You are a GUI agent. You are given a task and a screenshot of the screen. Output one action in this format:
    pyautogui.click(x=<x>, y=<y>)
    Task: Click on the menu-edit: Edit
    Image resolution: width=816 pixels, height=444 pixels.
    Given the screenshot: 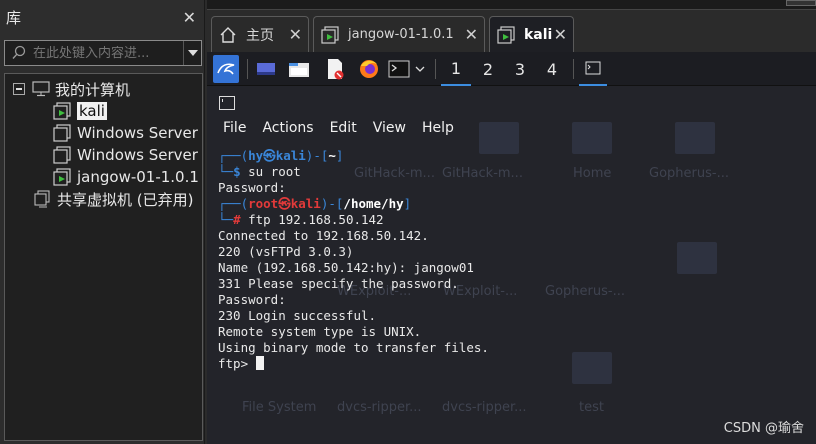 What is the action you would take?
    pyautogui.click(x=343, y=128)
    